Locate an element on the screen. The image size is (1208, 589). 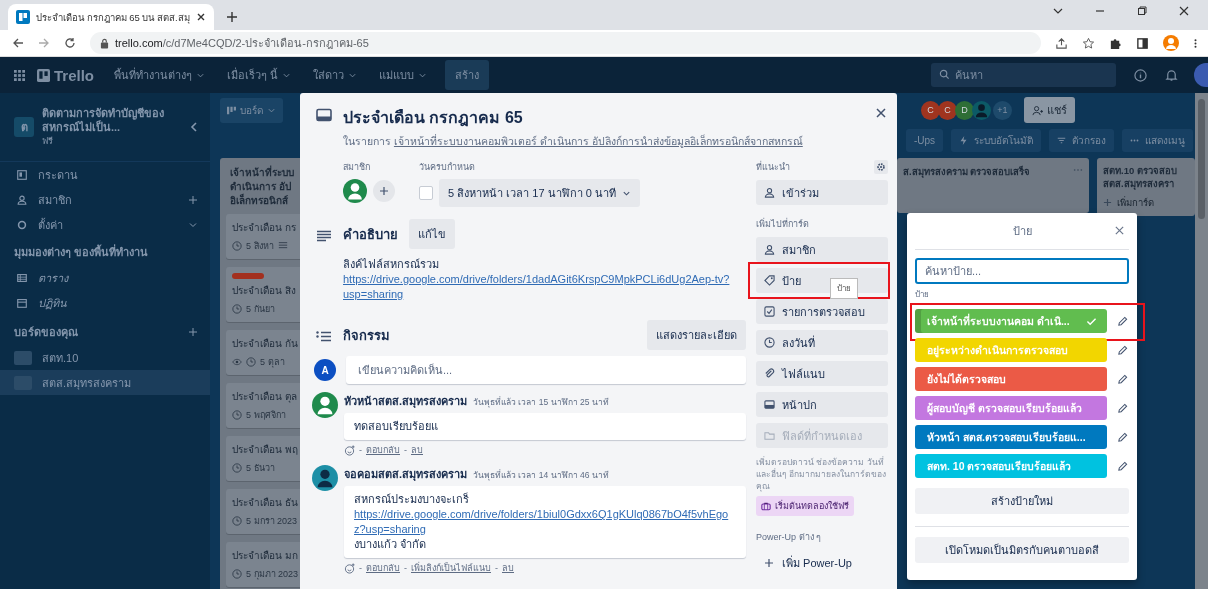
drive-link: https://drive.google.com/drive/folders/1biul0Gdxx6Q1gKUlq0867bO4f5vhEgoz?usp=sharing is located at coordinates (545, 522).